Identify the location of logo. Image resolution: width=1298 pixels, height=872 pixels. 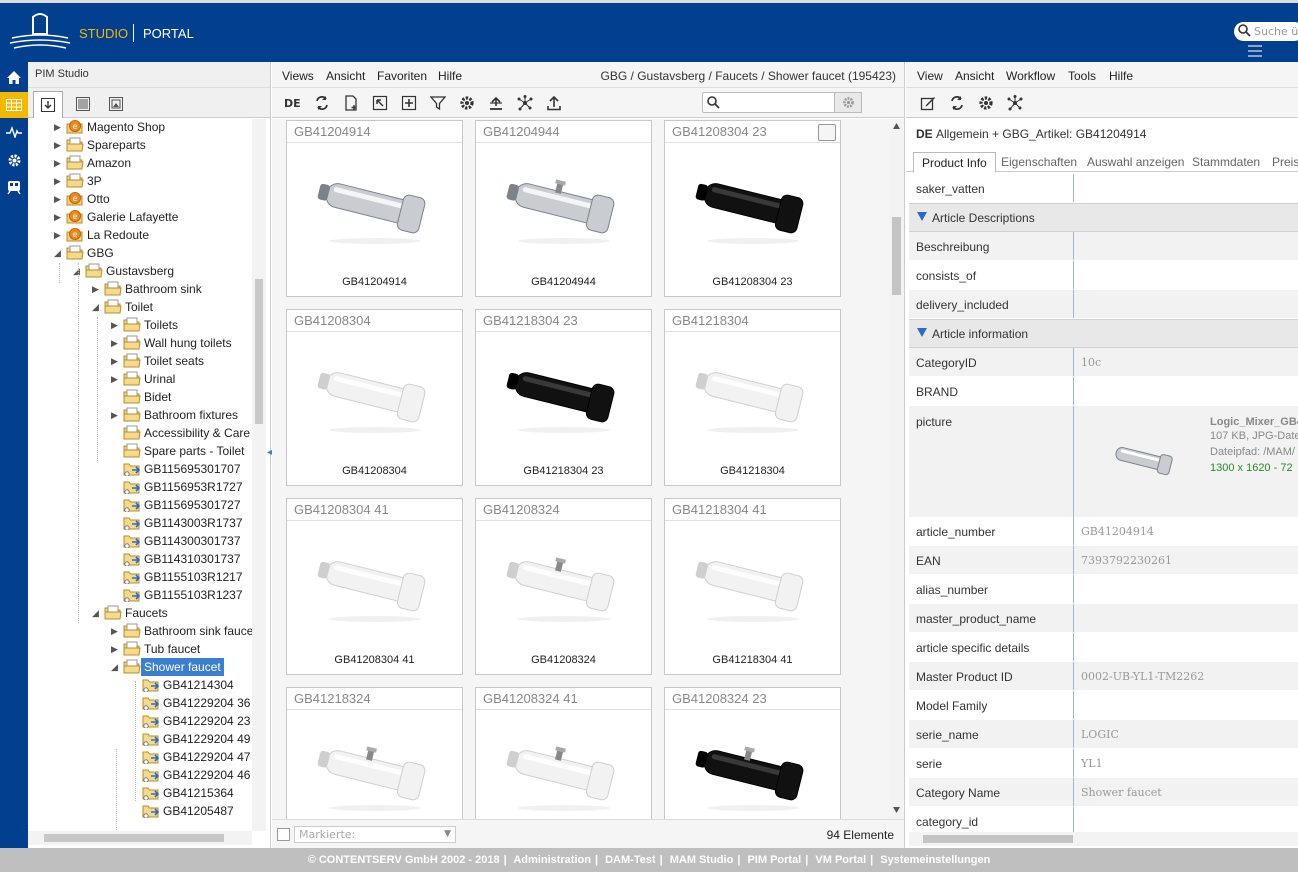
(40, 32).